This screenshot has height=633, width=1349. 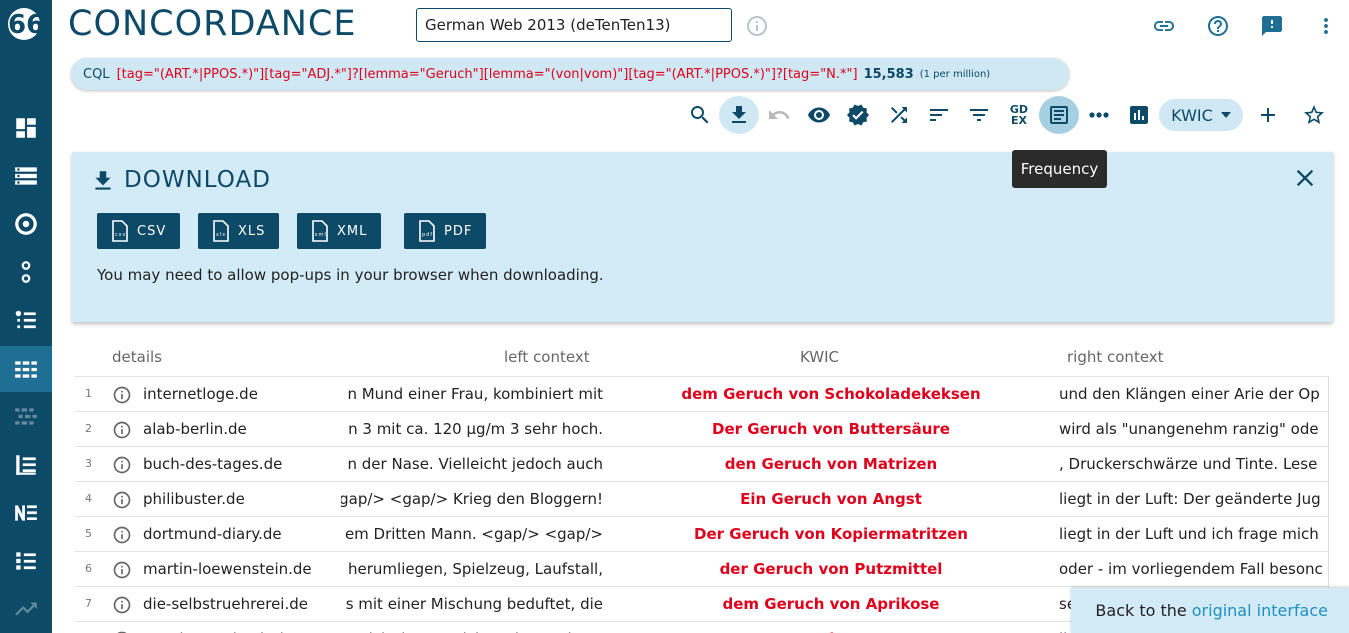 What do you see at coordinates (88, 393) in the screenshot?
I see `row-number: 1` at bounding box center [88, 393].